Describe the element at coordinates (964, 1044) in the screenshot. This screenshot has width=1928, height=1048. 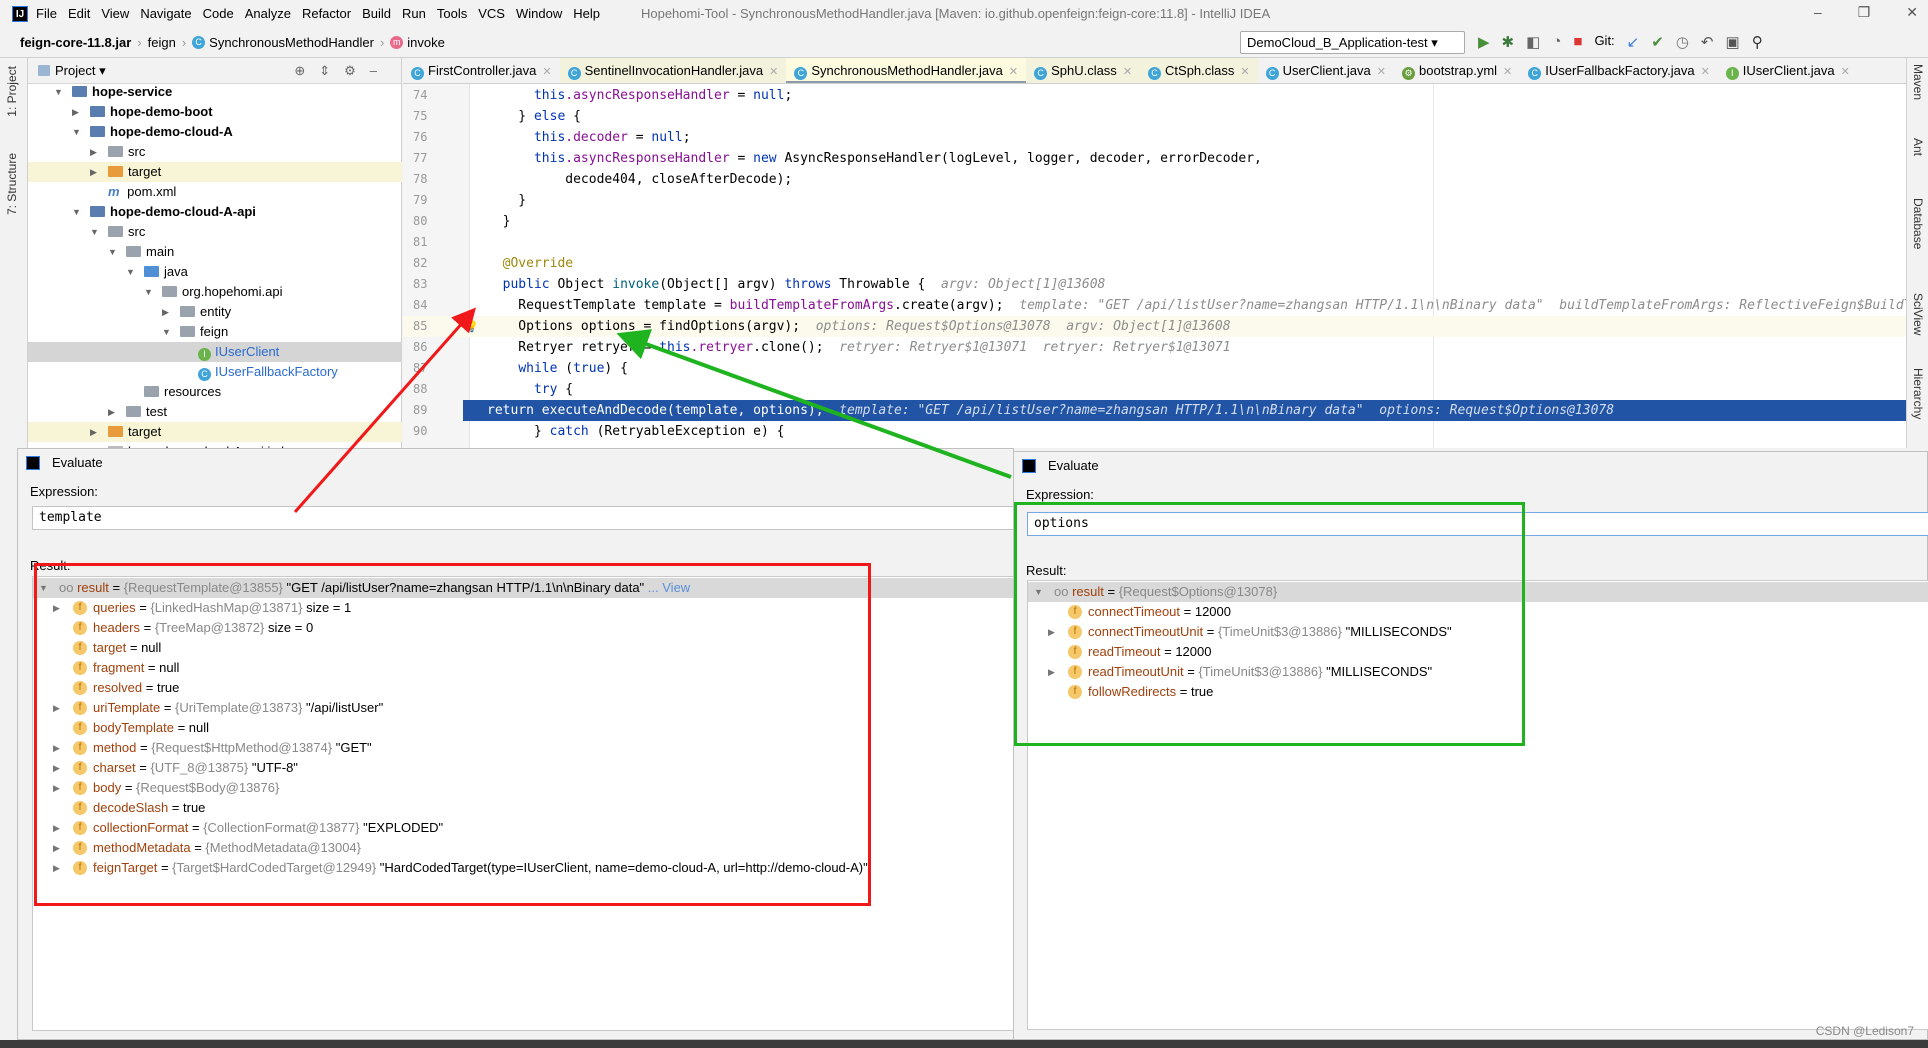
I see `status-bar` at that location.